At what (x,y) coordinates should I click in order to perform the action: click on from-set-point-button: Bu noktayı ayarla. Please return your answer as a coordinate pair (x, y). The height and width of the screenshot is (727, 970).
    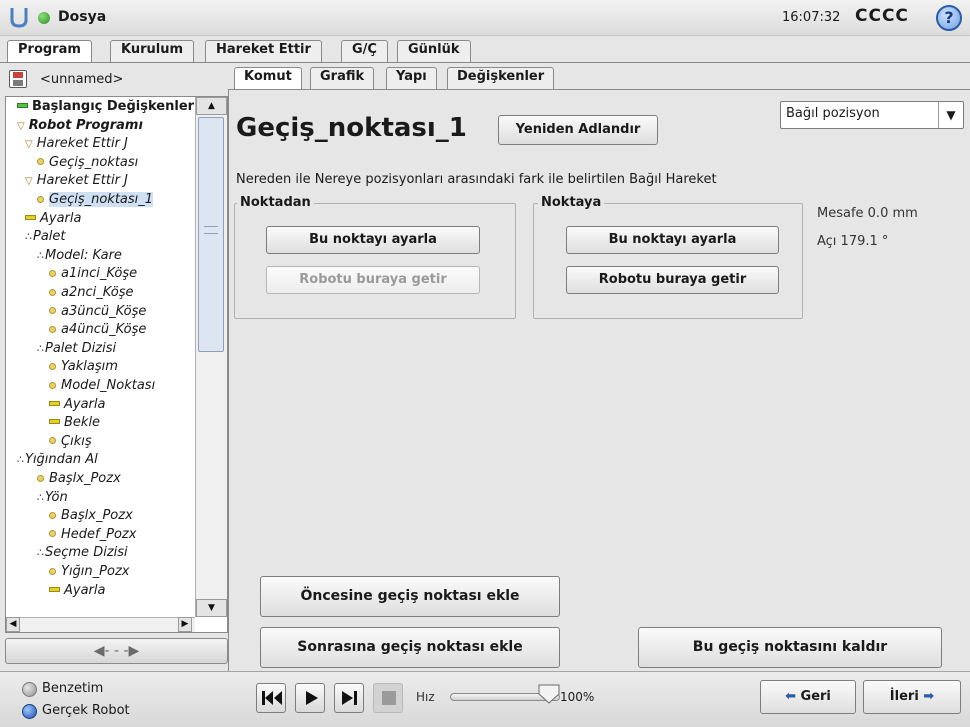
    Looking at the image, I should click on (373, 240).